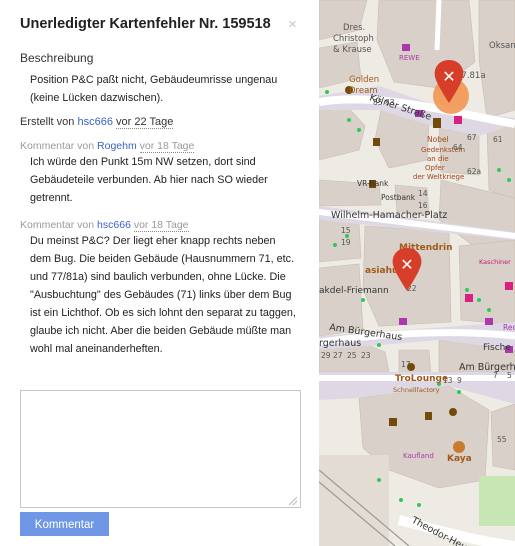 The height and width of the screenshot is (546, 515). What do you see at coordinates (160, 449) in the screenshot?
I see `comment-textarea` at bounding box center [160, 449].